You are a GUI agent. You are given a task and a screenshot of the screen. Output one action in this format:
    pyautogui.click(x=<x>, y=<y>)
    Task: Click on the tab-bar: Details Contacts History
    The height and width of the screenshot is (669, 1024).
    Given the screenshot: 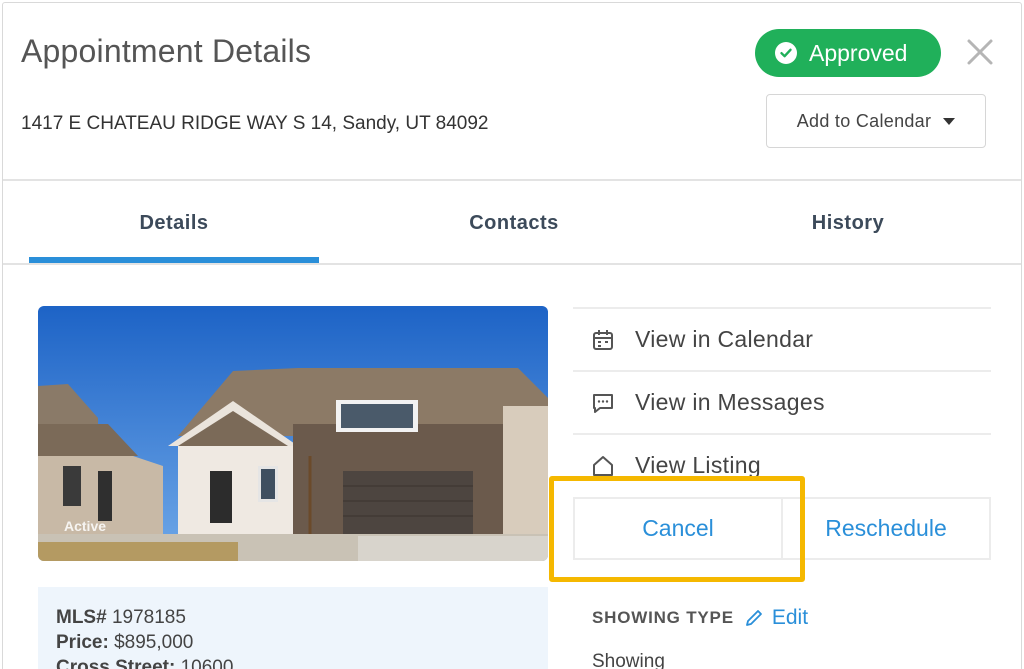 What is the action you would take?
    pyautogui.click(x=512, y=224)
    